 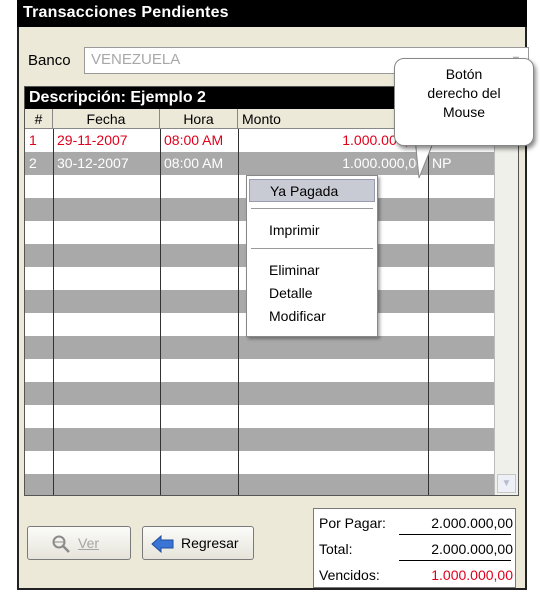 I want to click on banco-label: Banco, so click(x=49, y=60).